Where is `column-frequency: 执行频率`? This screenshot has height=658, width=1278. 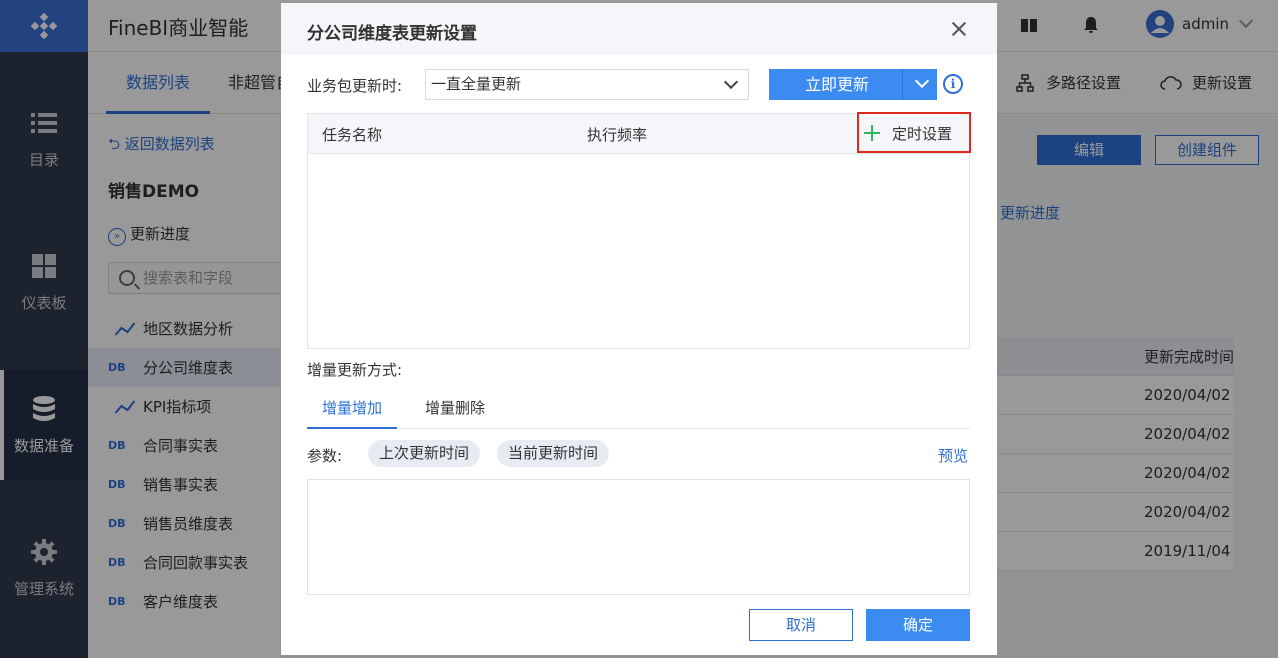
column-frequency: 执行频率 is located at coordinates (617, 135).